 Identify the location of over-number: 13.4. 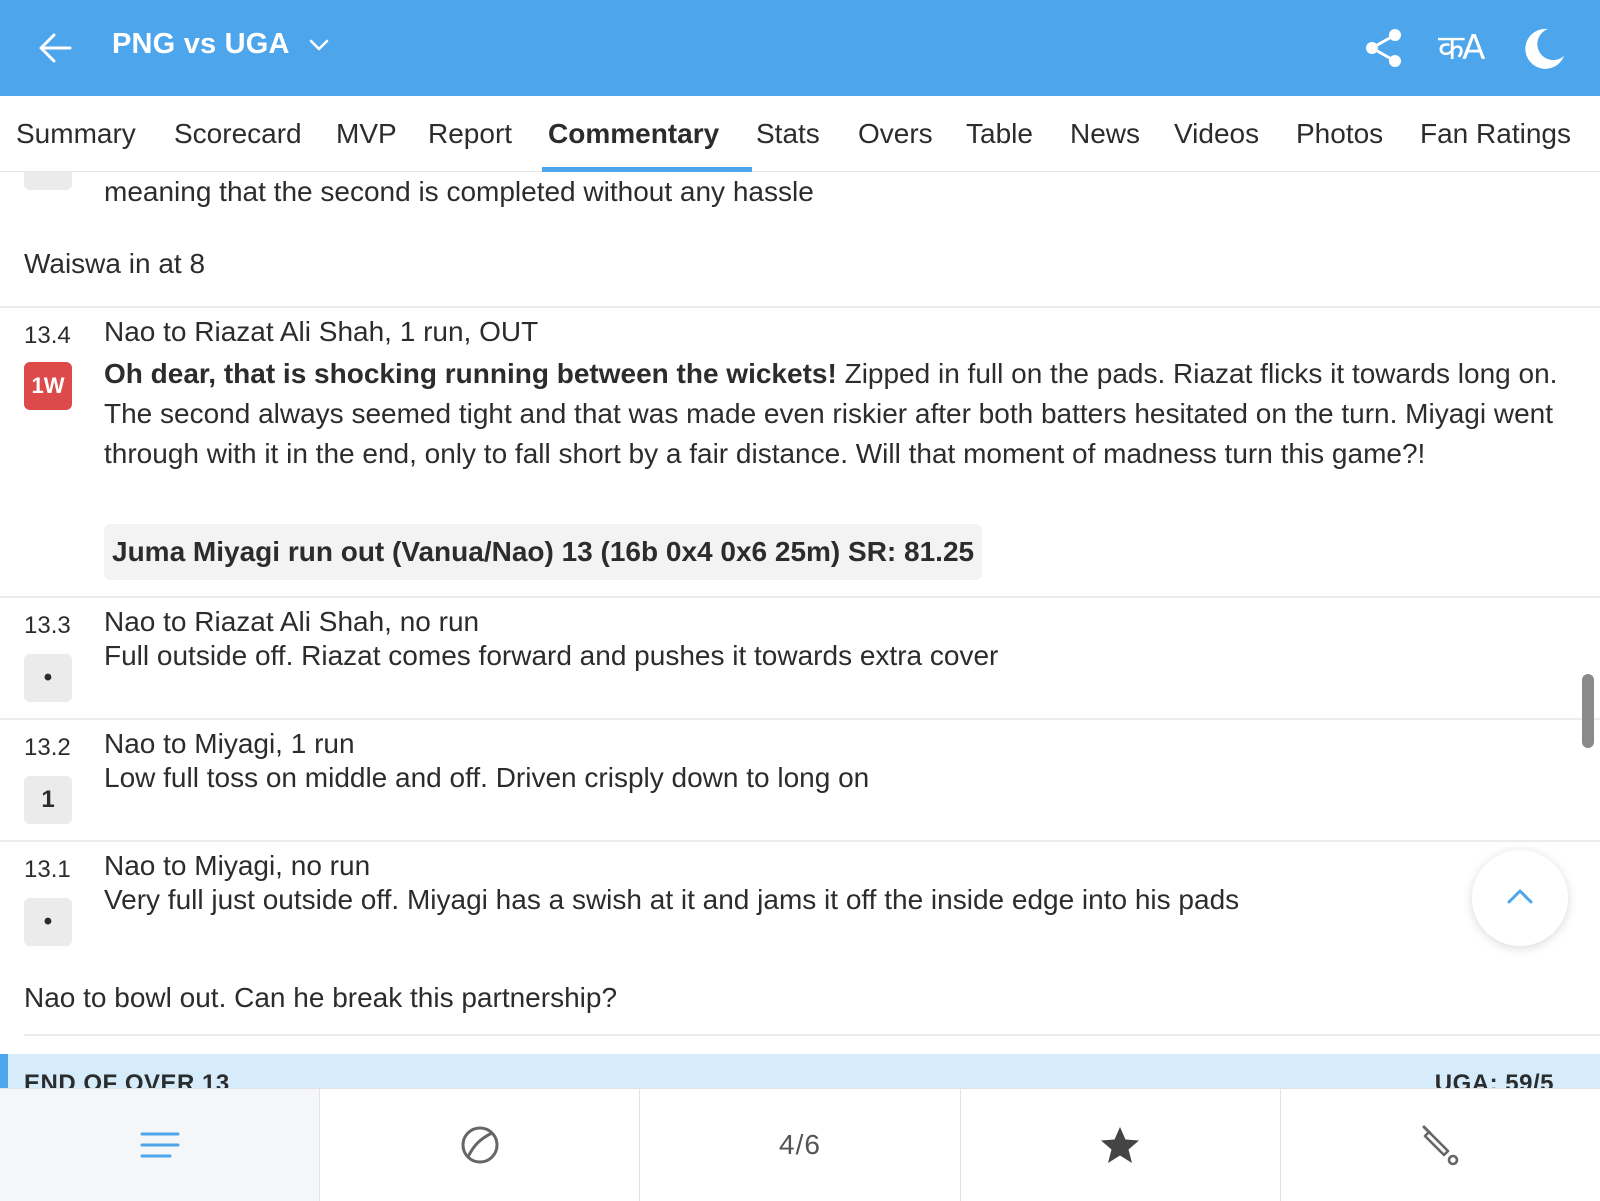
(47, 335).